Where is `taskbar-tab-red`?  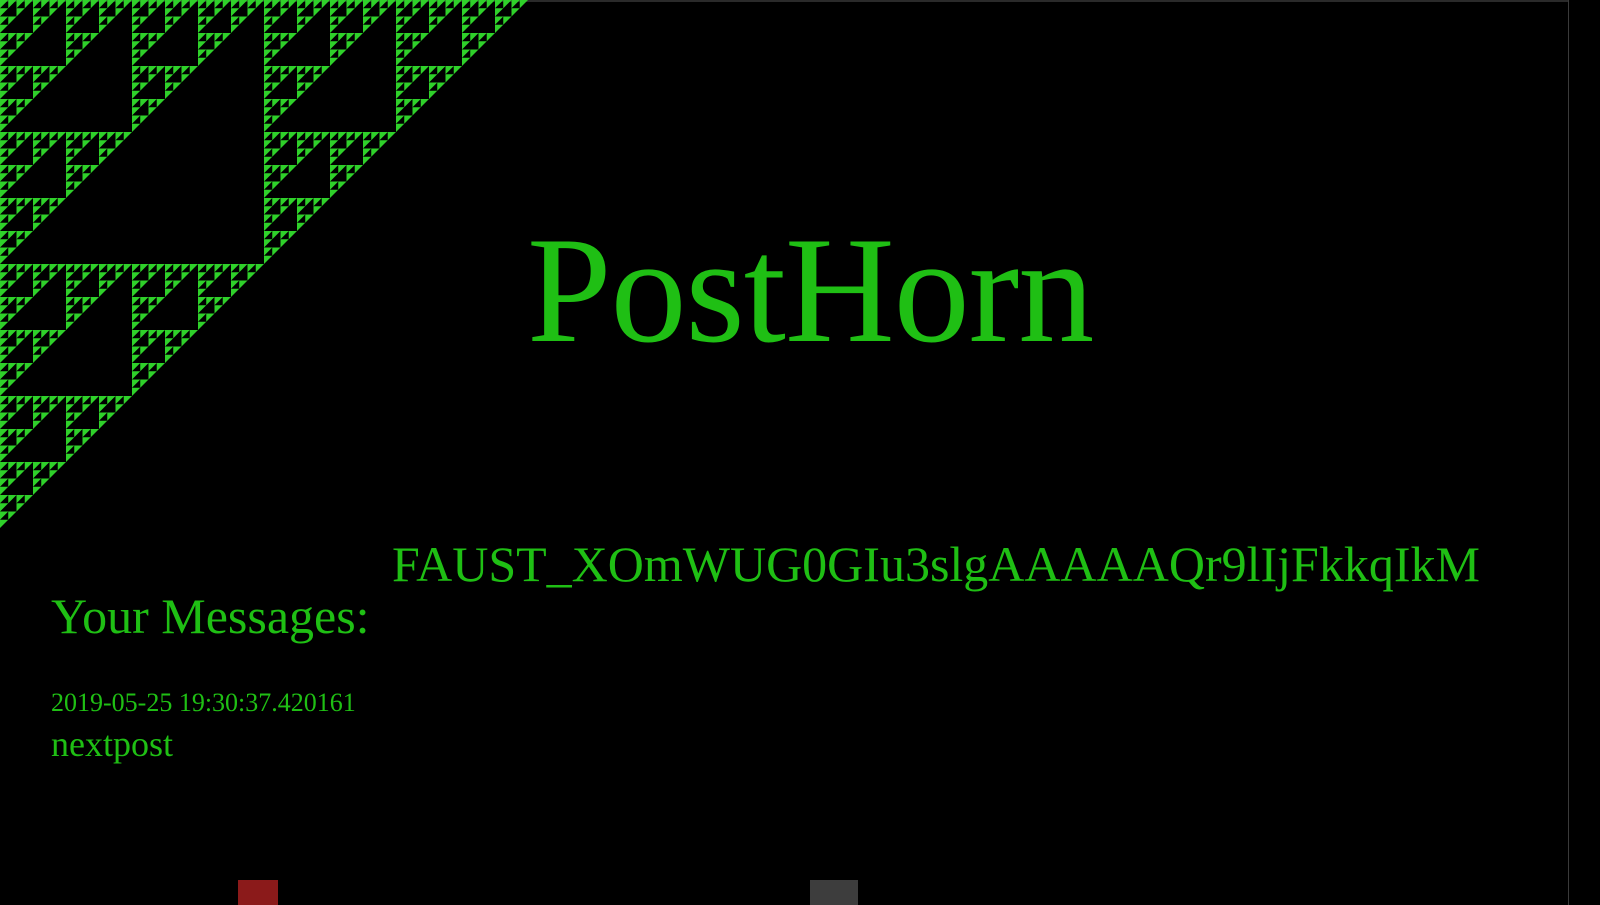
taskbar-tab-red is located at coordinates (258, 892).